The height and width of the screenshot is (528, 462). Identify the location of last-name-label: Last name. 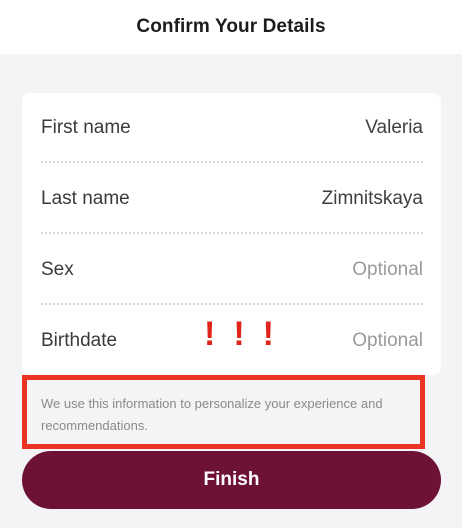
(85, 198).